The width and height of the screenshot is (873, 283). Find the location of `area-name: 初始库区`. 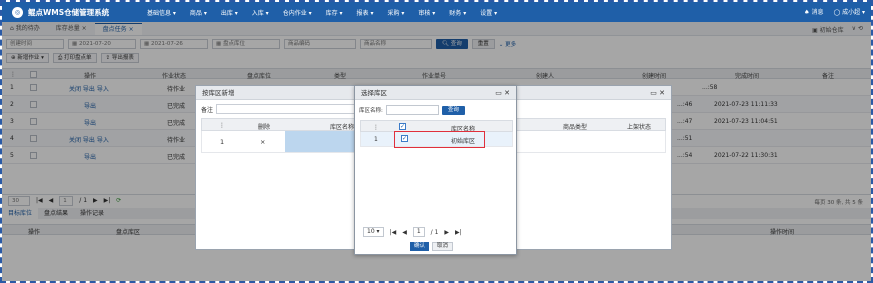

area-name: 初始库区 is located at coordinates (463, 141).